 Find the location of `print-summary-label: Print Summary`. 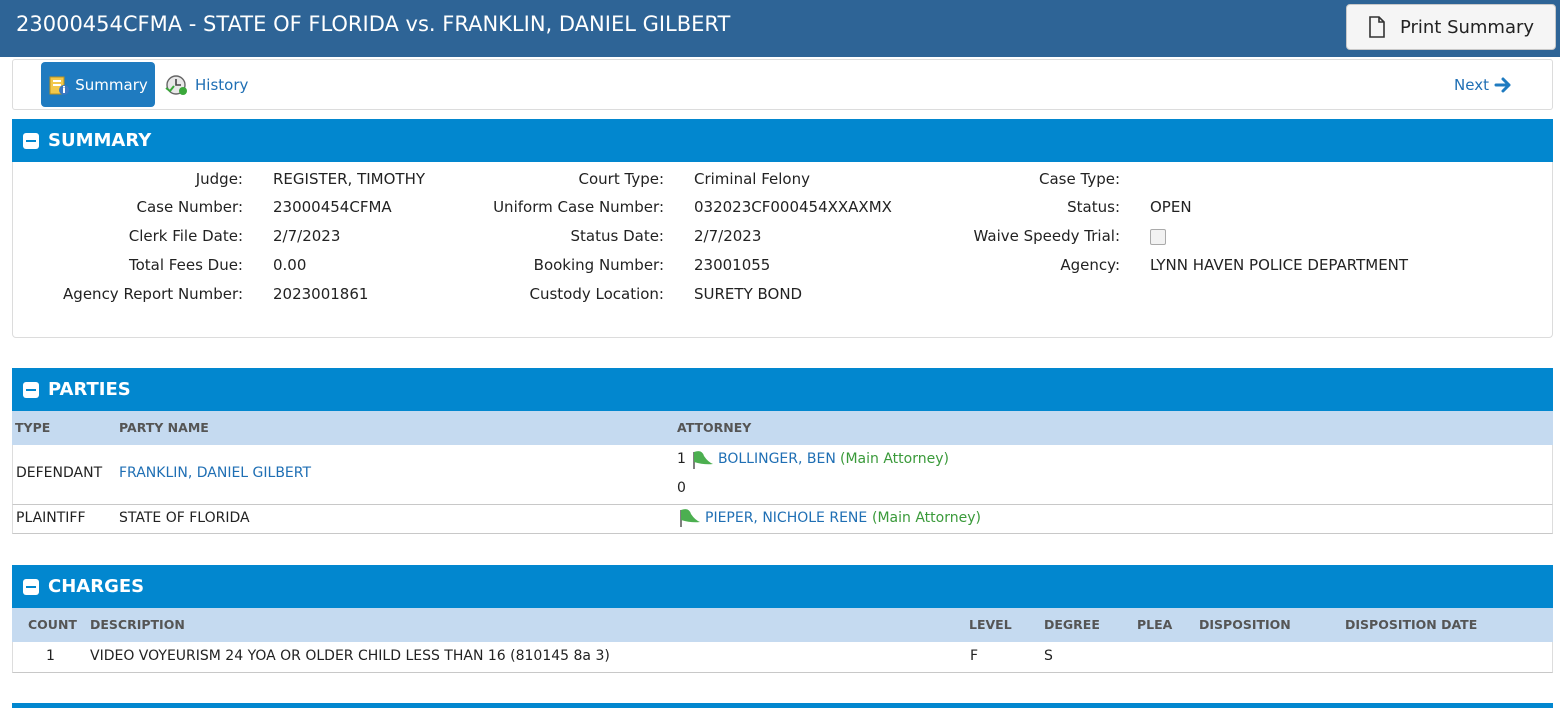

print-summary-label: Print Summary is located at coordinates (1467, 27).